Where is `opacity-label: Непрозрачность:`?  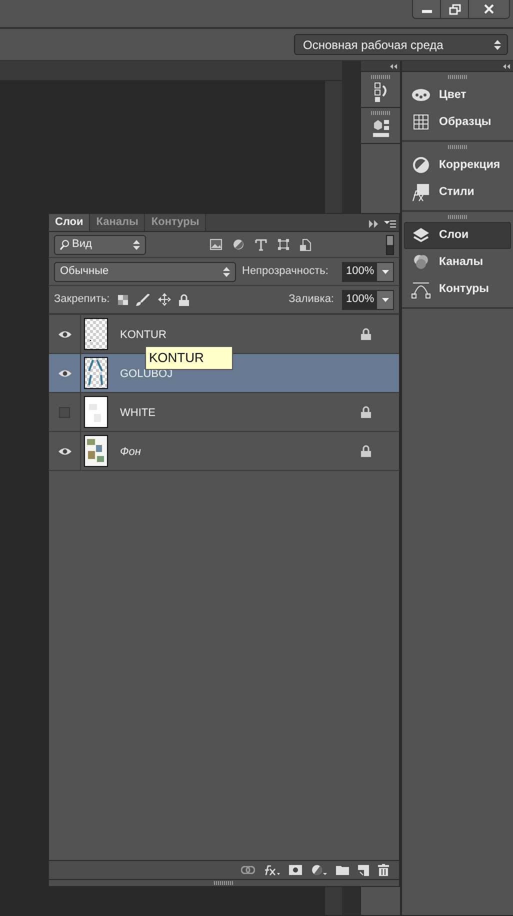 opacity-label: Непрозрачность: is located at coordinates (285, 272).